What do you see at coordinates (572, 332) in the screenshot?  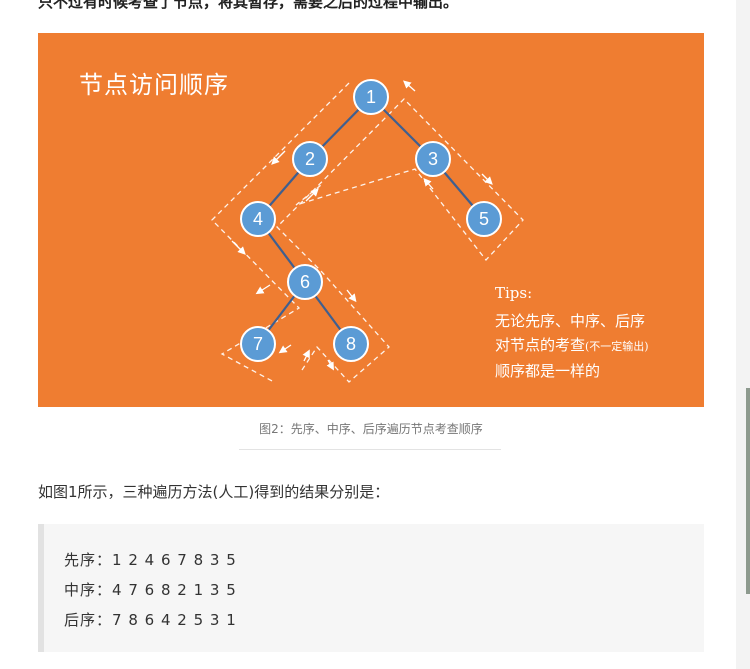 I see `tips-box: Tips: 无论先序、中序、后序 对节点的考查(不一定输出) 顺序都是一样的` at bounding box center [572, 332].